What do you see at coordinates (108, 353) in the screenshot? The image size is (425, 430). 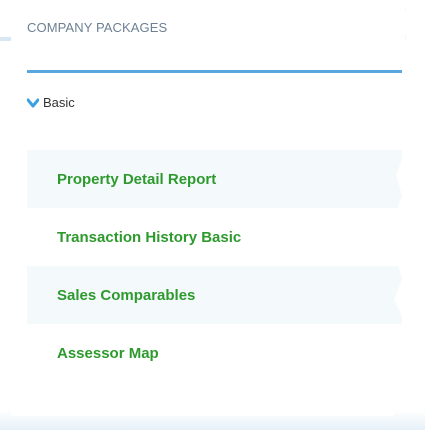 I see `item-link: Assessor Map` at bounding box center [108, 353].